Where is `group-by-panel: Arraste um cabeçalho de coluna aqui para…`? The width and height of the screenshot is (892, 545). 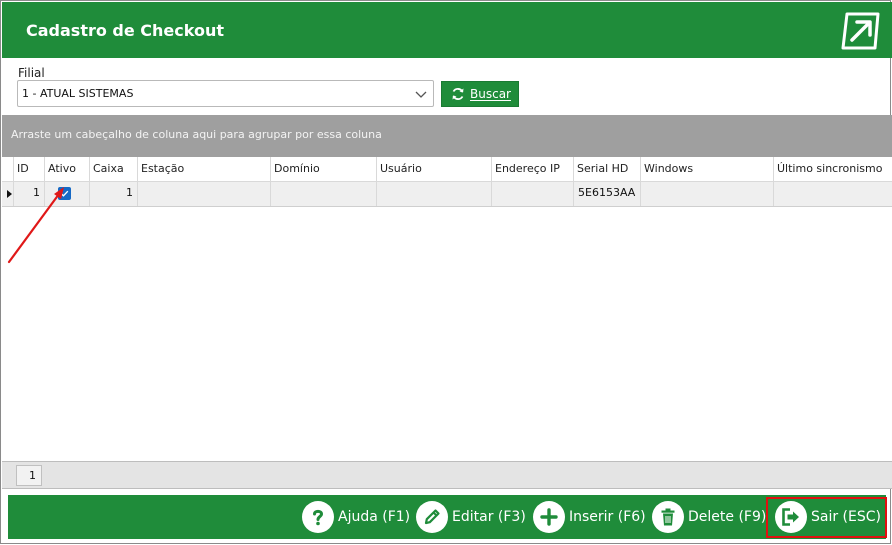
group-by-panel: Arraste um cabeçalho de coluna aqui para… is located at coordinates (447, 136).